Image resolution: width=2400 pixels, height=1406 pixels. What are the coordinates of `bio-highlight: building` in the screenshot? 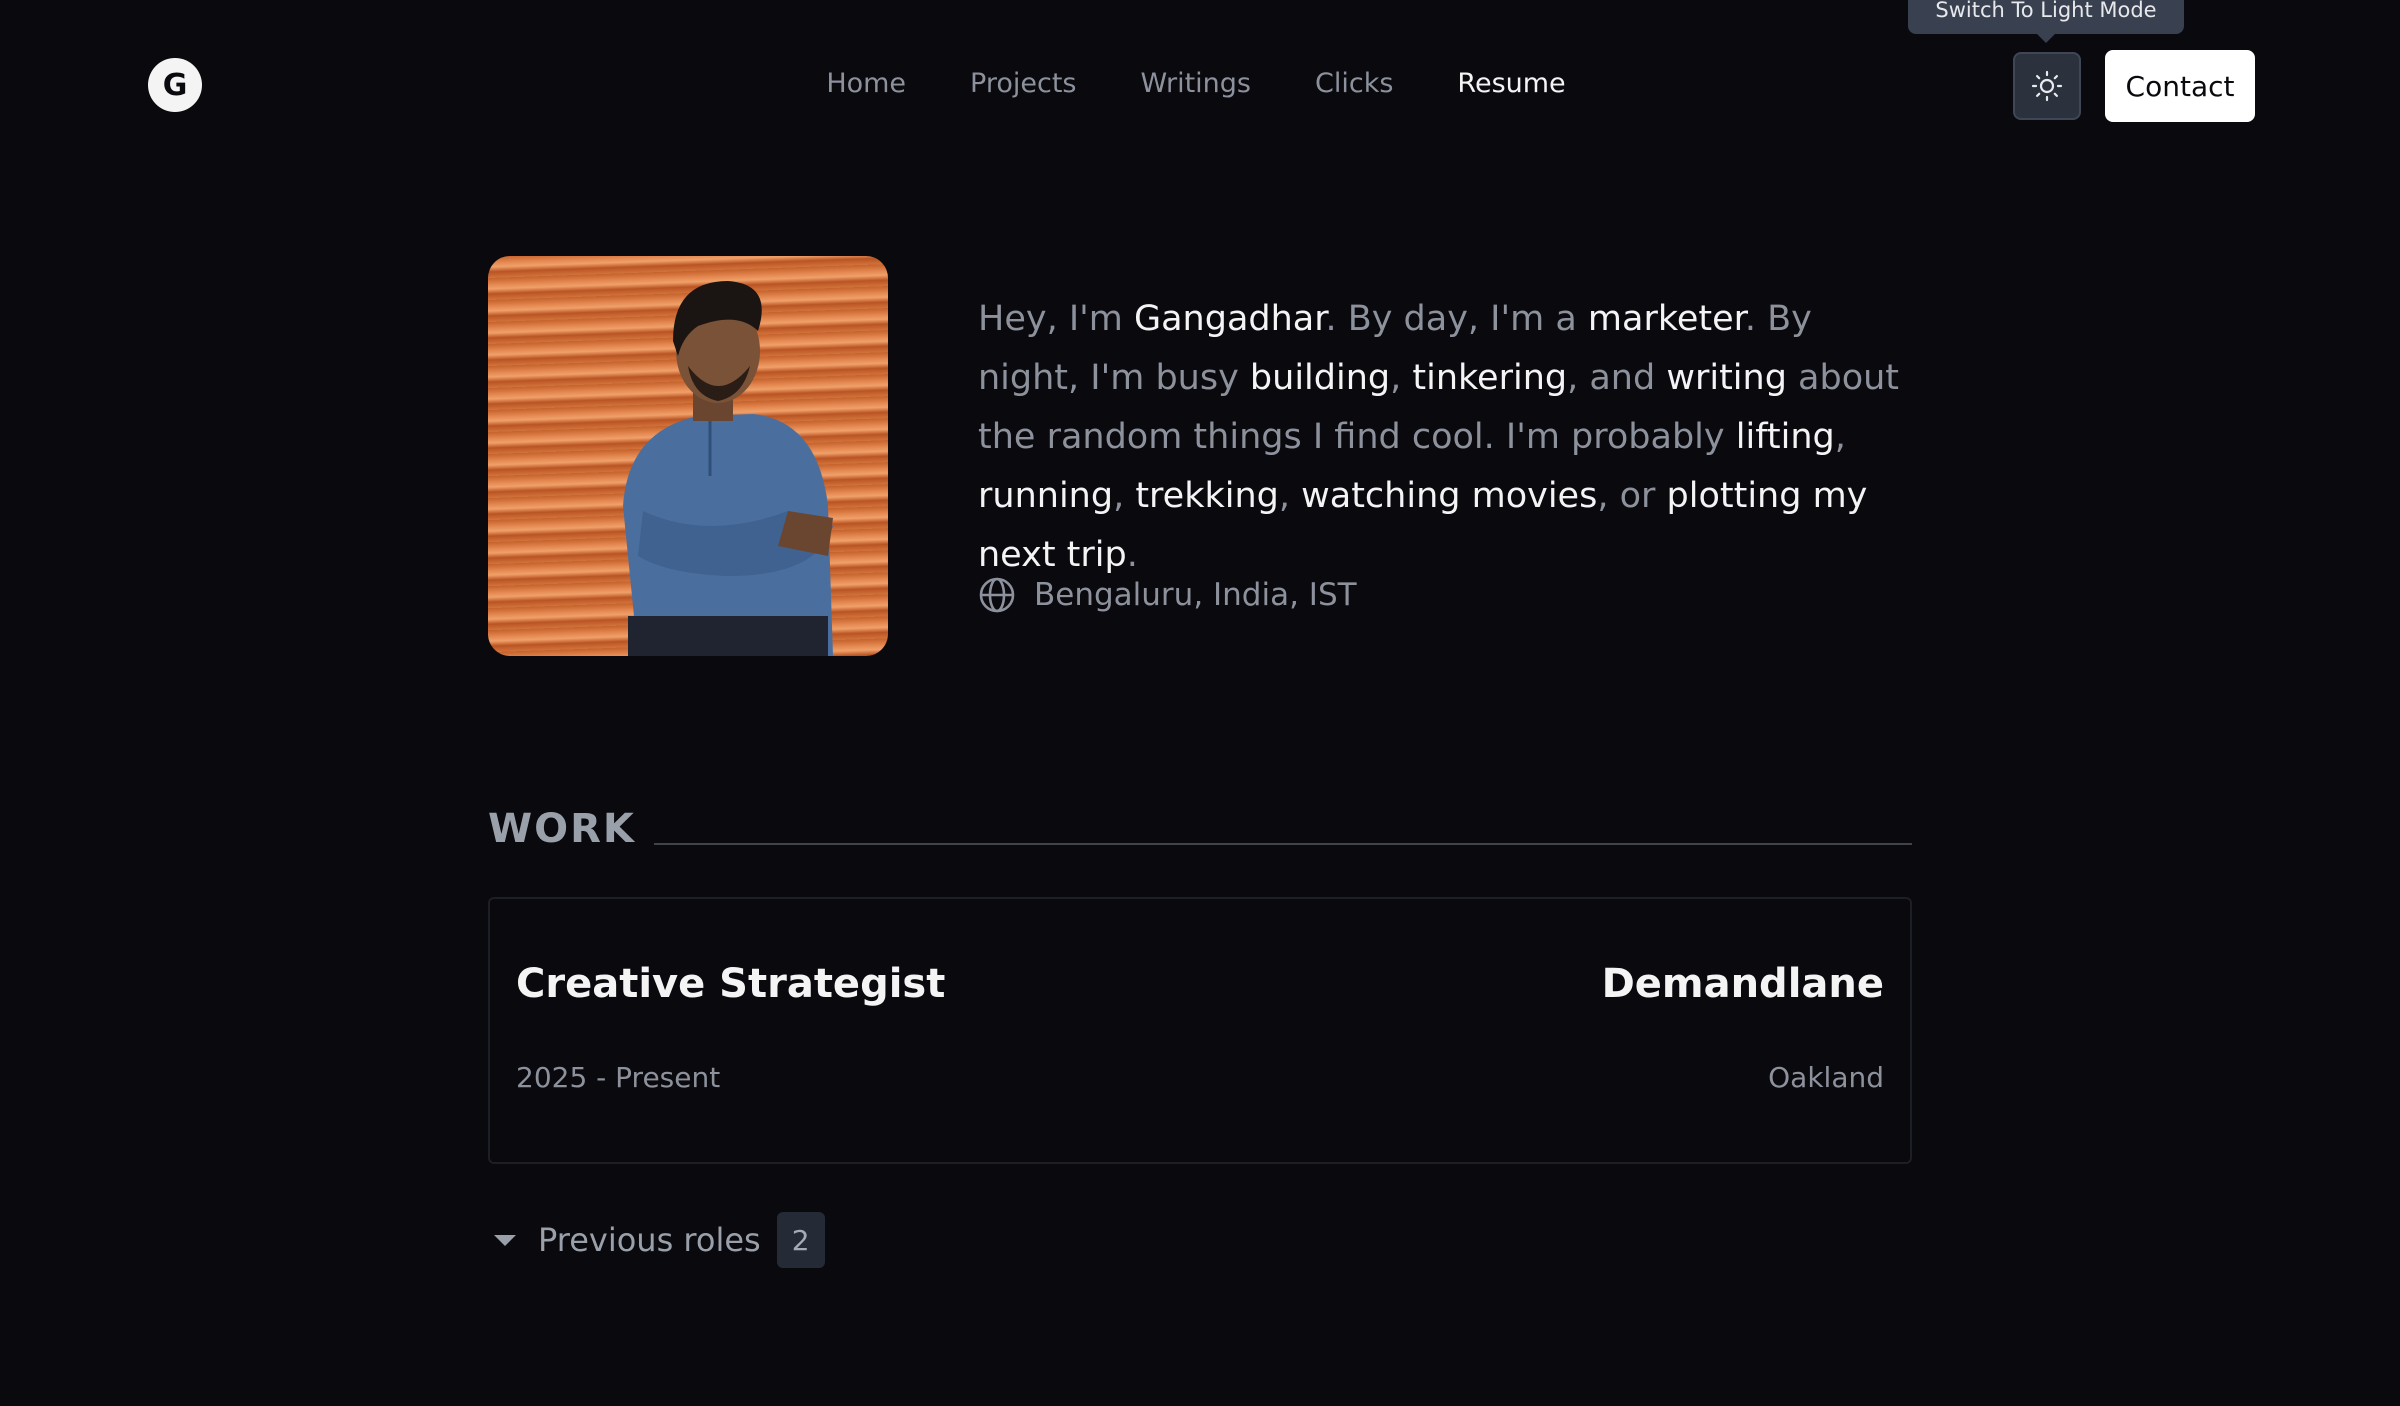 It's located at (1320, 378).